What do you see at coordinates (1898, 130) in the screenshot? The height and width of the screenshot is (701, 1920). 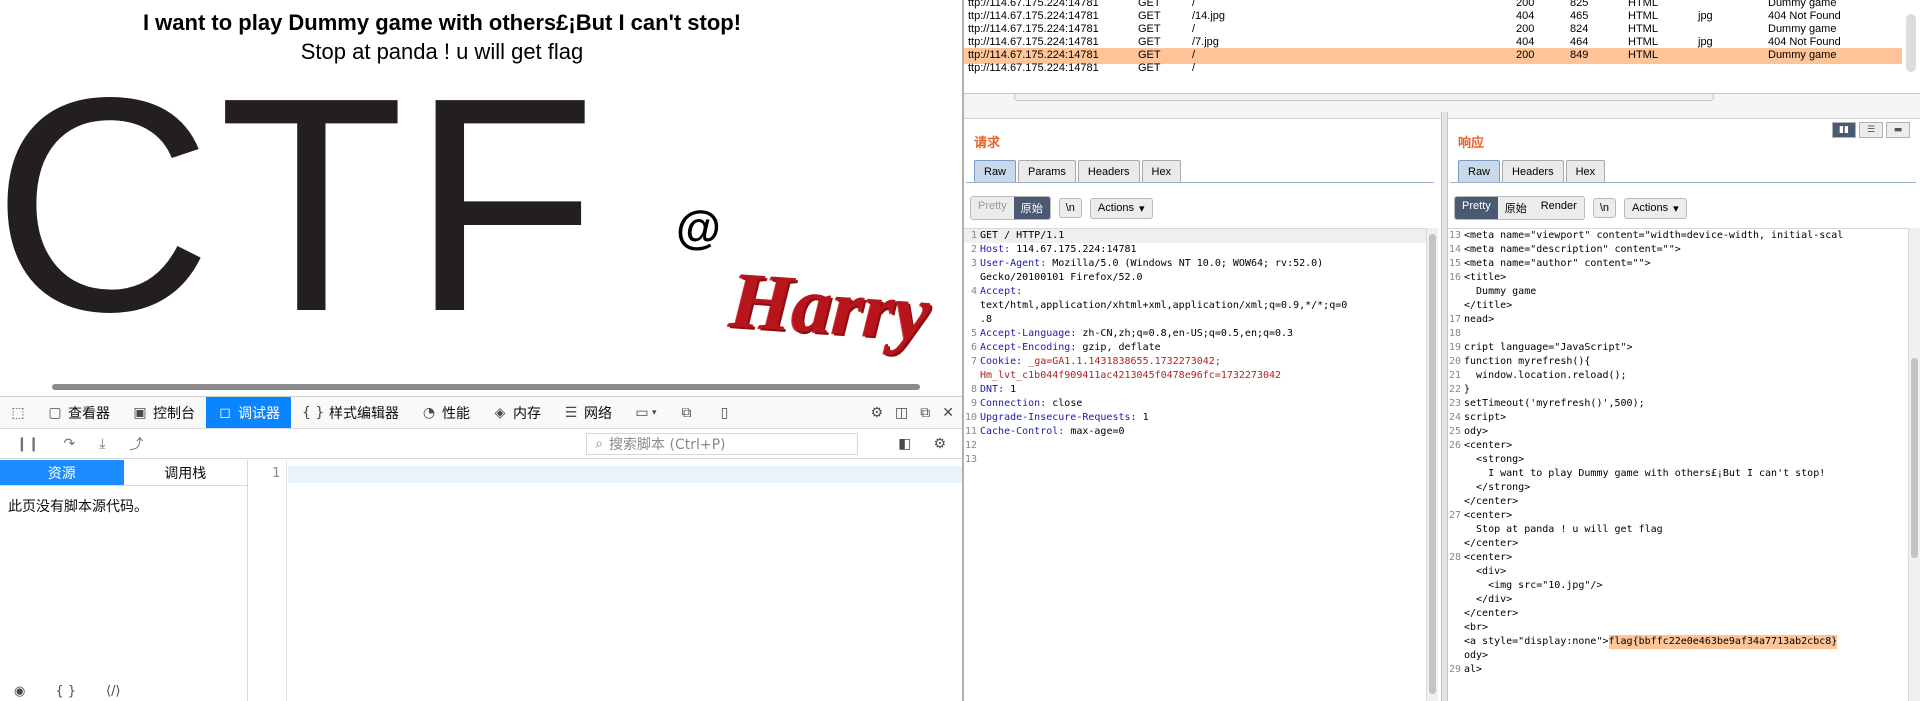 I see `layout-single-icon: ▬` at bounding box center [1898, 130].